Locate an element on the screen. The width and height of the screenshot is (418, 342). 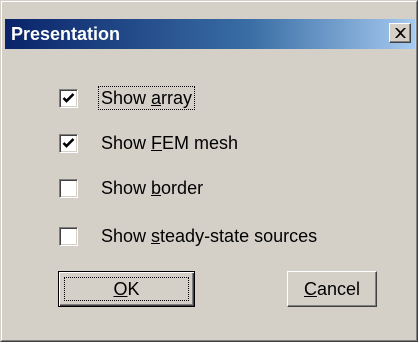
cancel-label: Cancel is located at coordinates (332, 289).